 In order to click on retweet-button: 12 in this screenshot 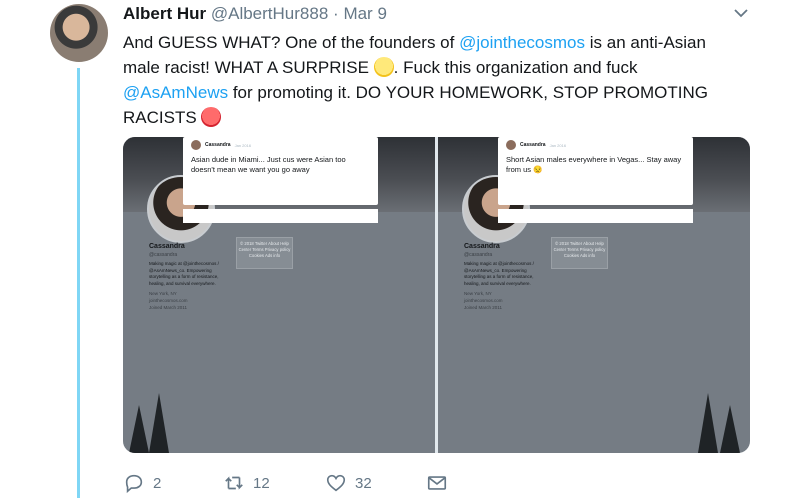, I will do `click(246, 483)`.